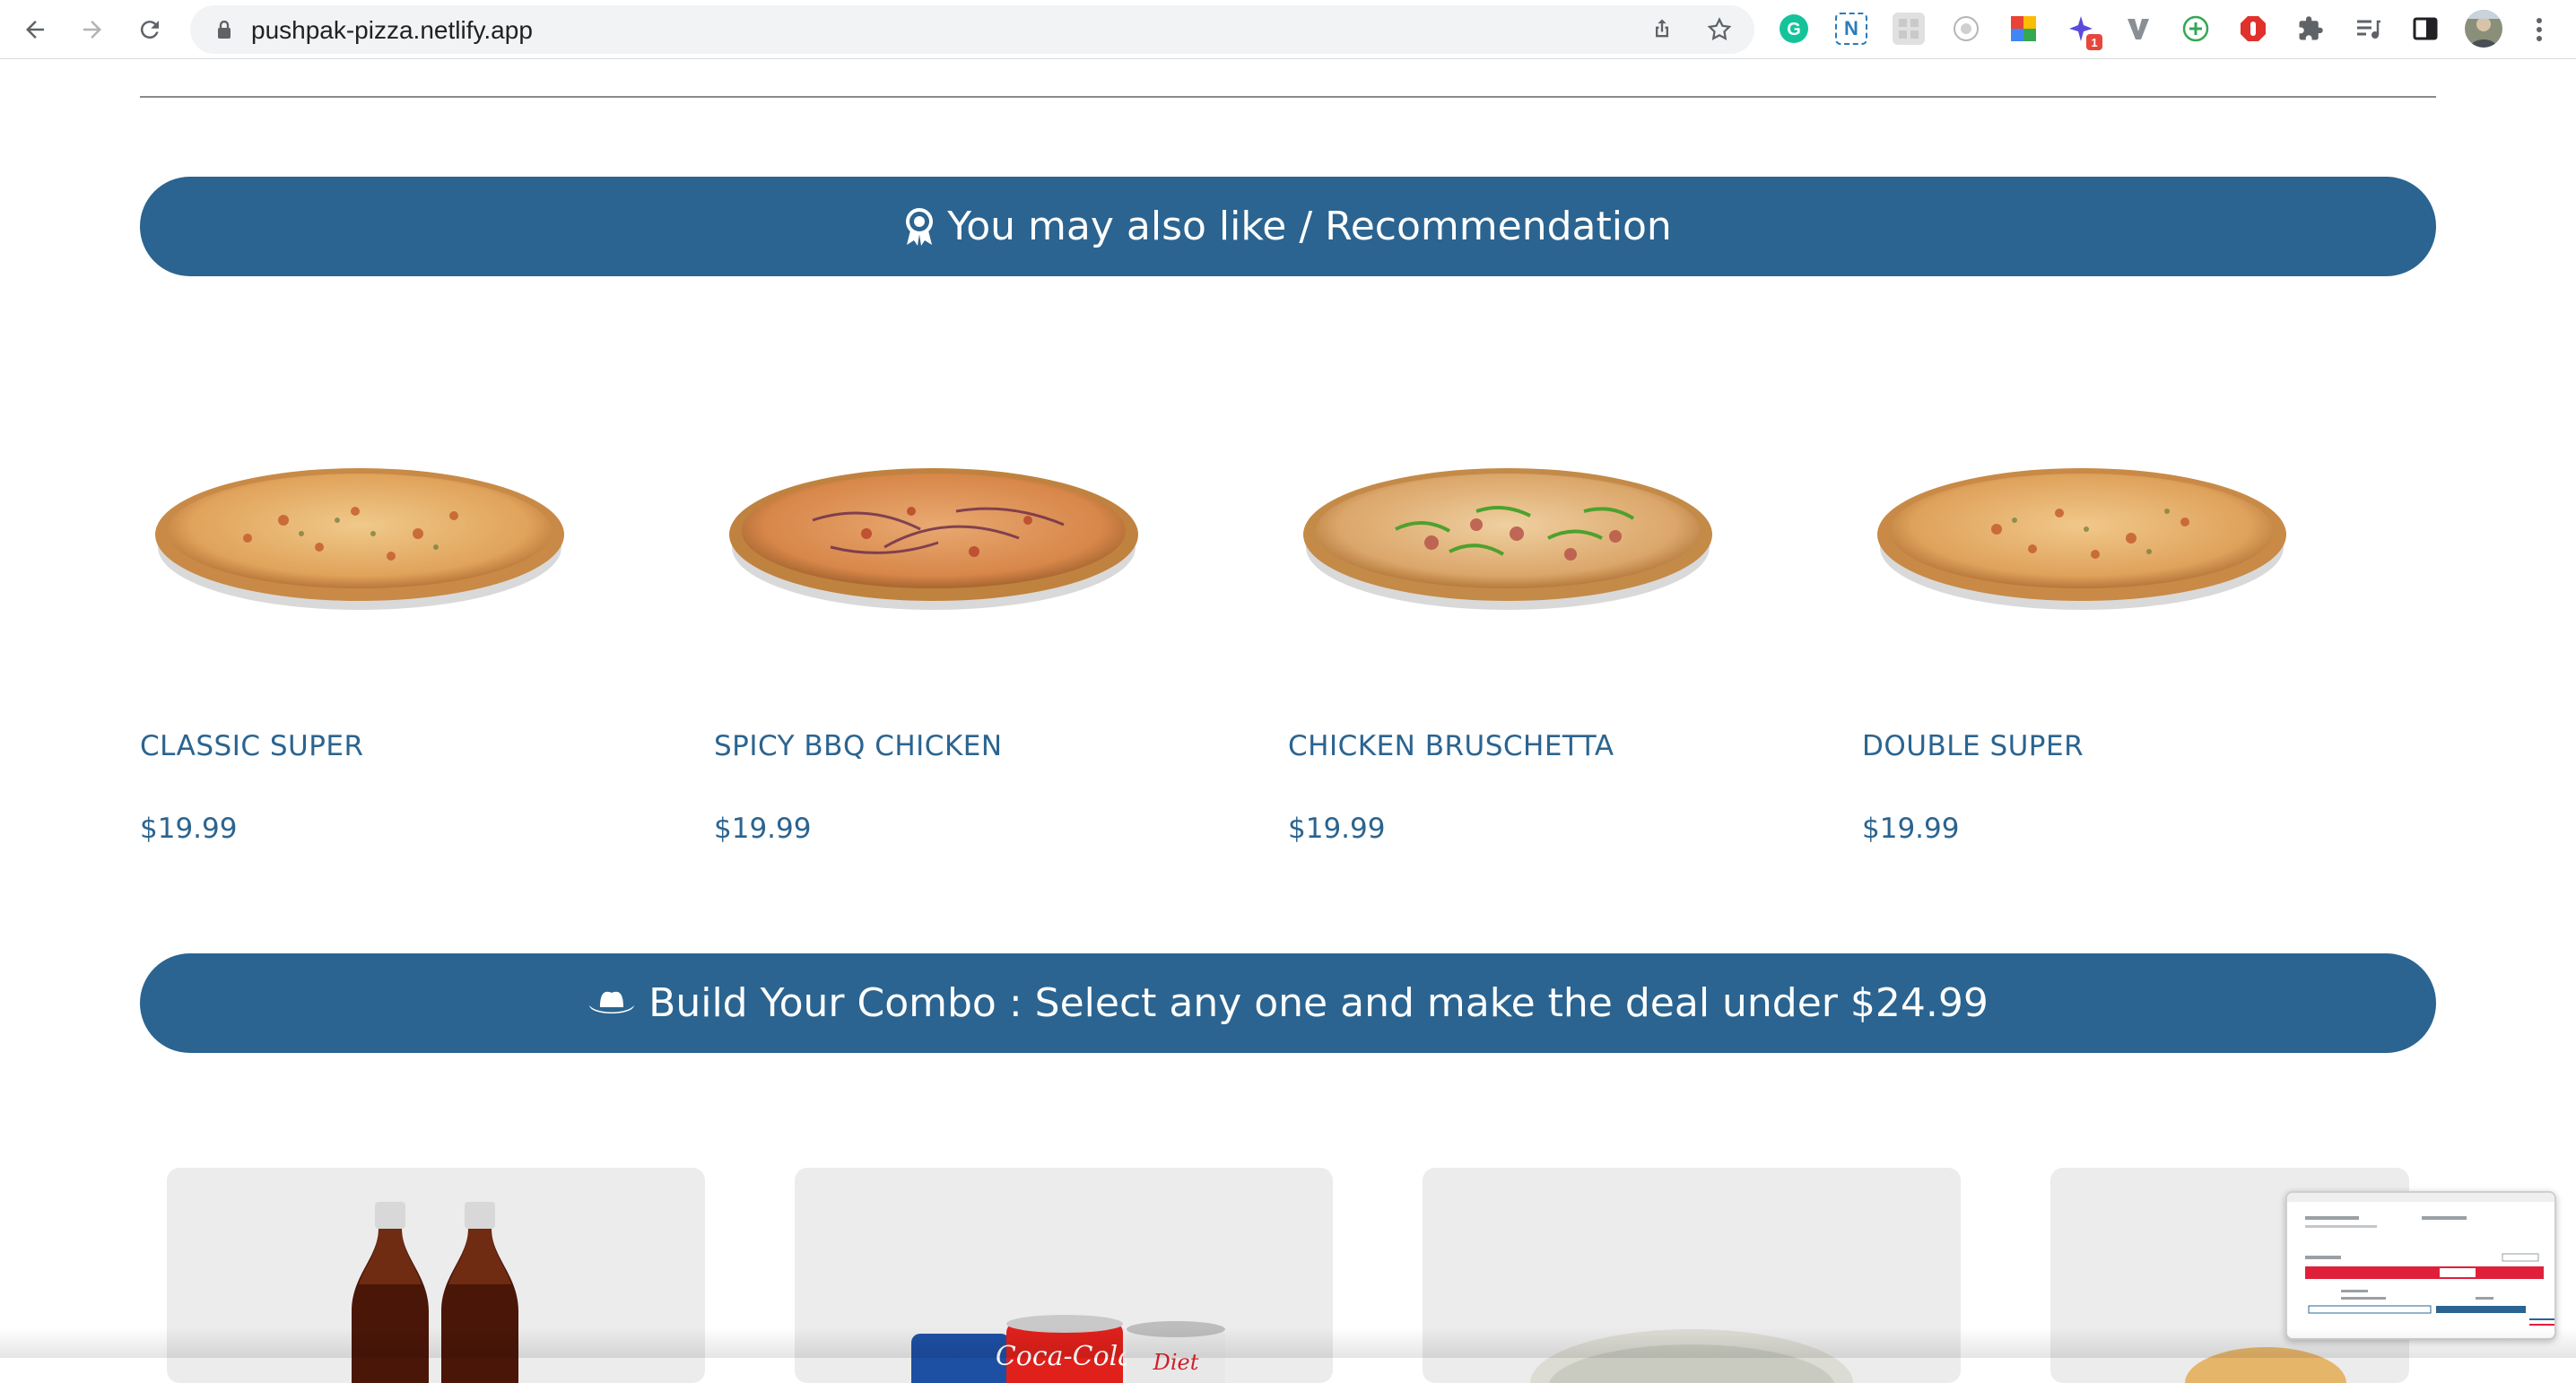  I want to click on viewport-bottom-shadow, so click(1288, 1342).